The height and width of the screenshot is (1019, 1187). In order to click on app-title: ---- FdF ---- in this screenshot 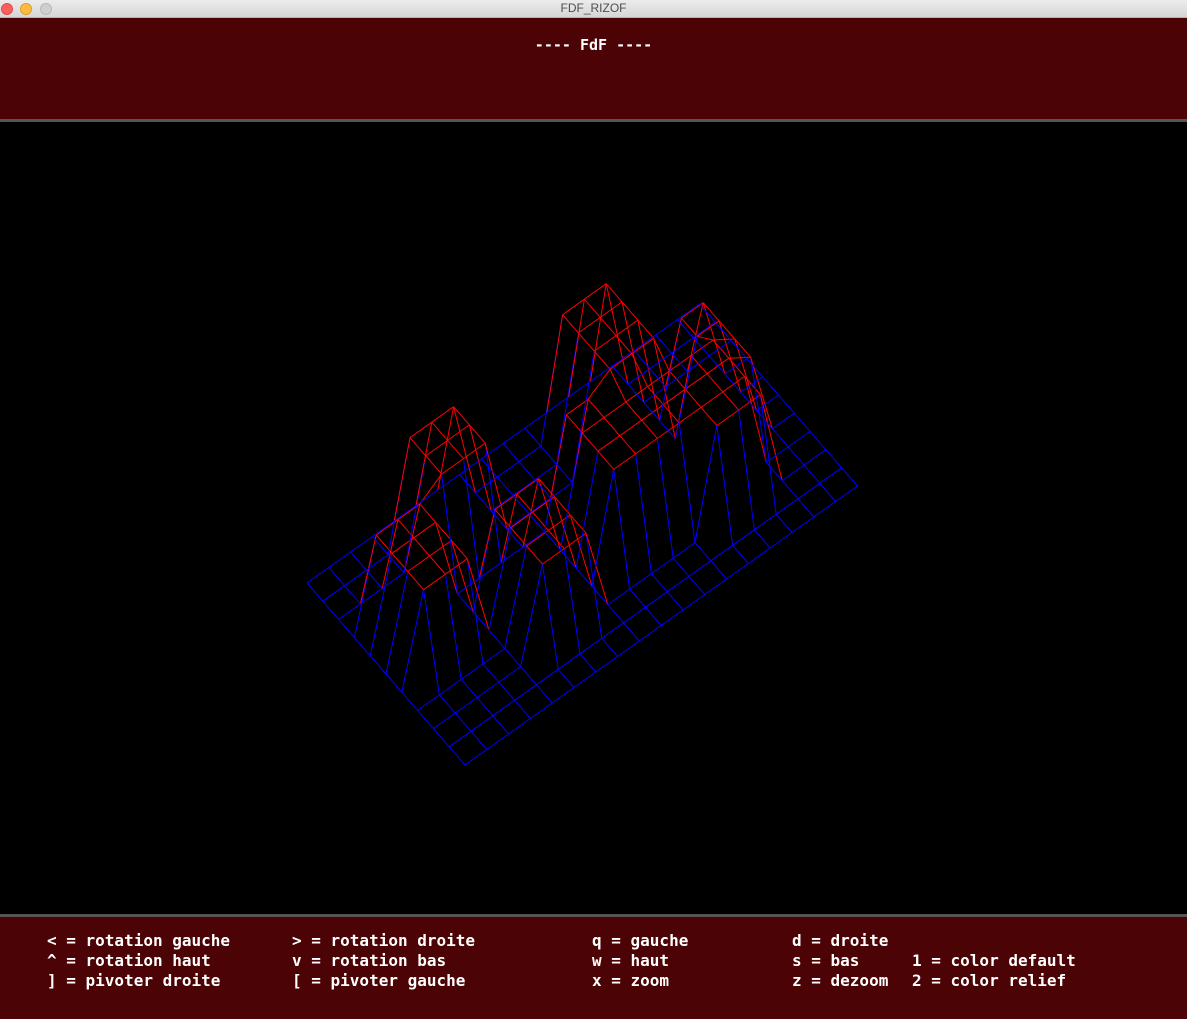, I will do `click(593, 45)`.